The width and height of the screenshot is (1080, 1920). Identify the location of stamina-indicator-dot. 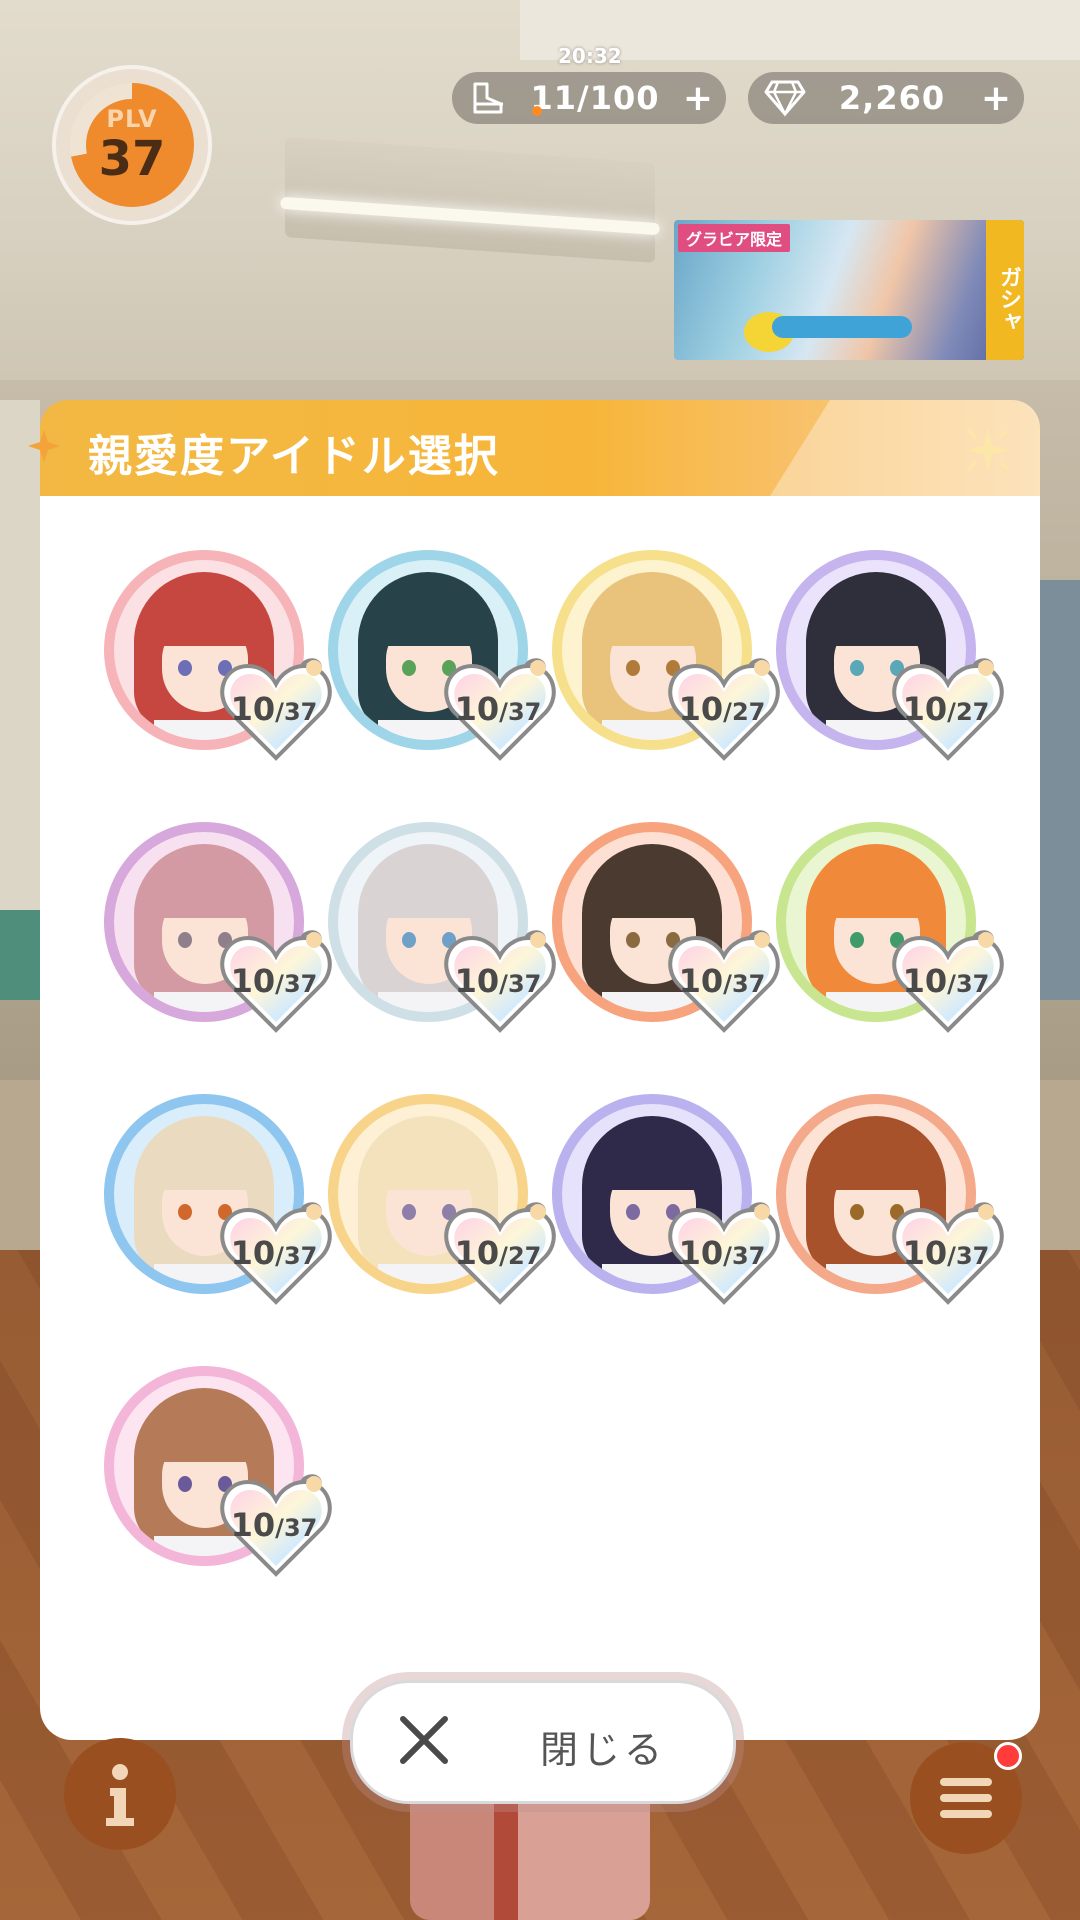
(537, 111).